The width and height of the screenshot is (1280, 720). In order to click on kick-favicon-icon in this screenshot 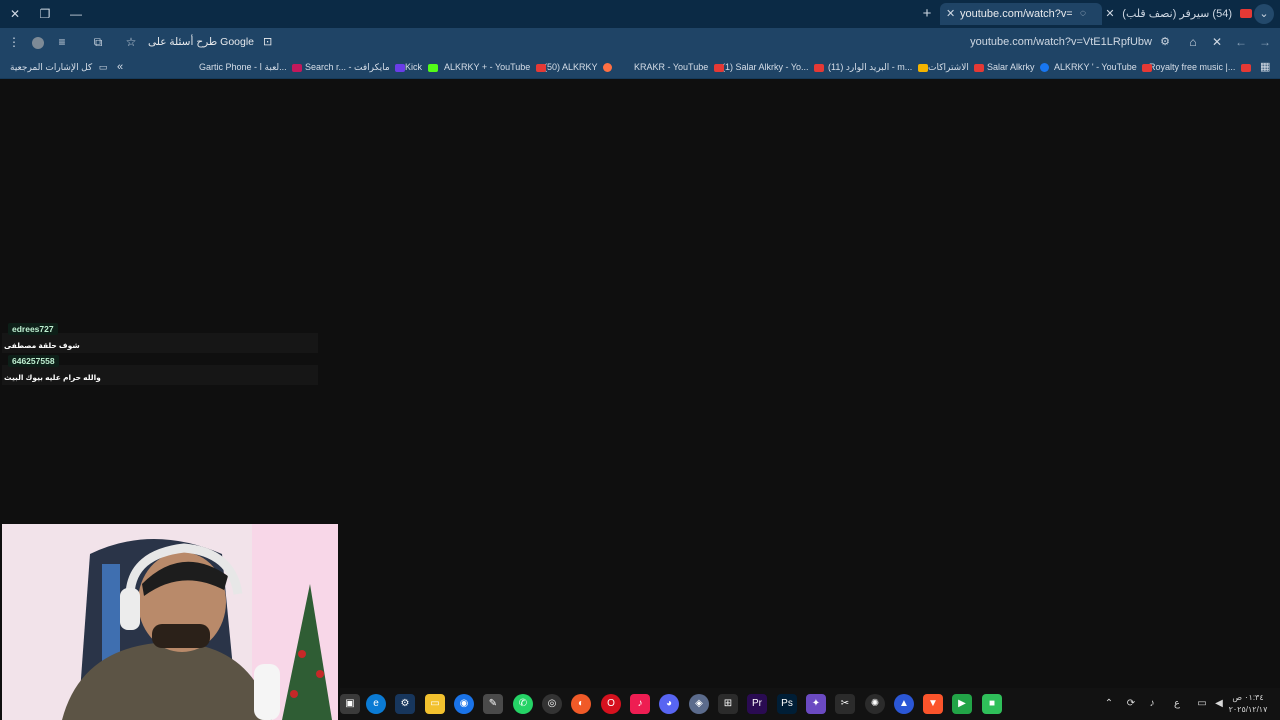, I will do `click(432, 67)`.